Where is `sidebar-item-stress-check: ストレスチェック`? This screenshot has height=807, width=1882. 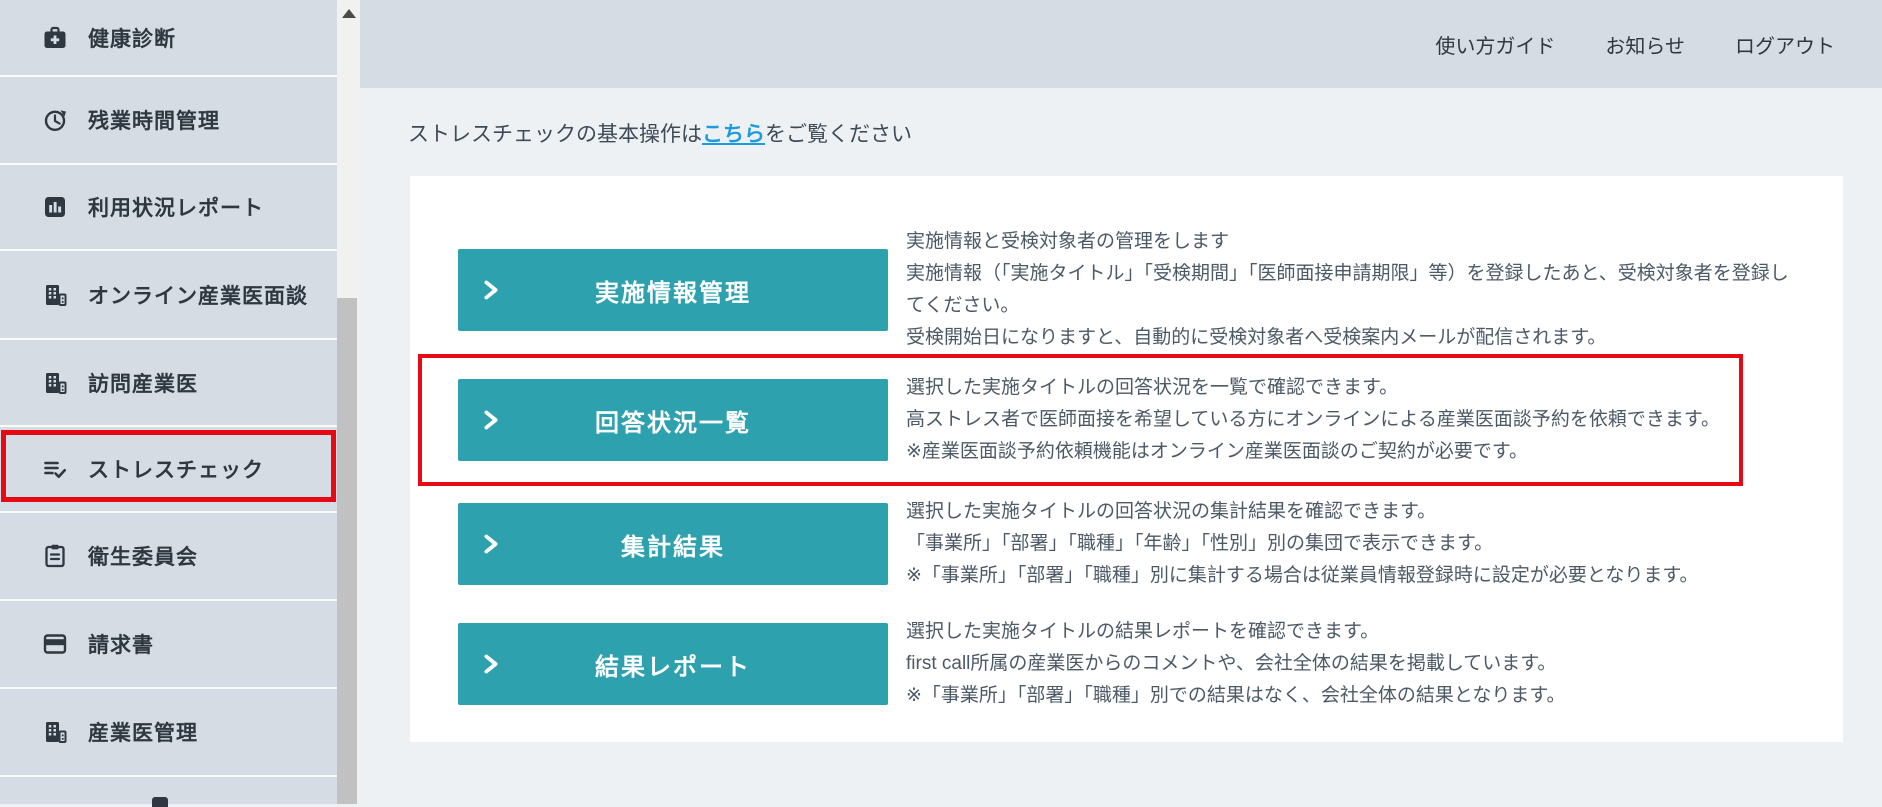 sidebar-item-stress-check: ストレスチェック is located at coordinates (168, 469).